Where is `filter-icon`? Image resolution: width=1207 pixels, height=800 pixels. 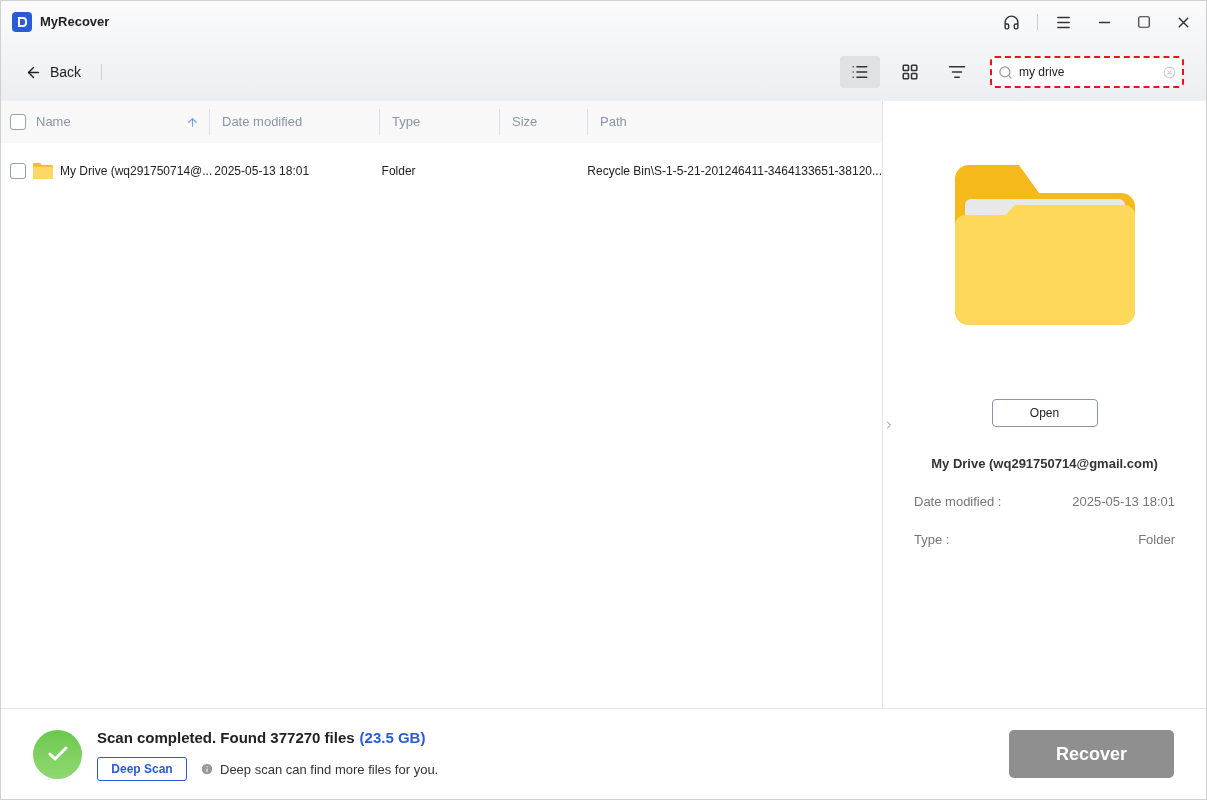 filter-icon is located at coordinates (957, 72).